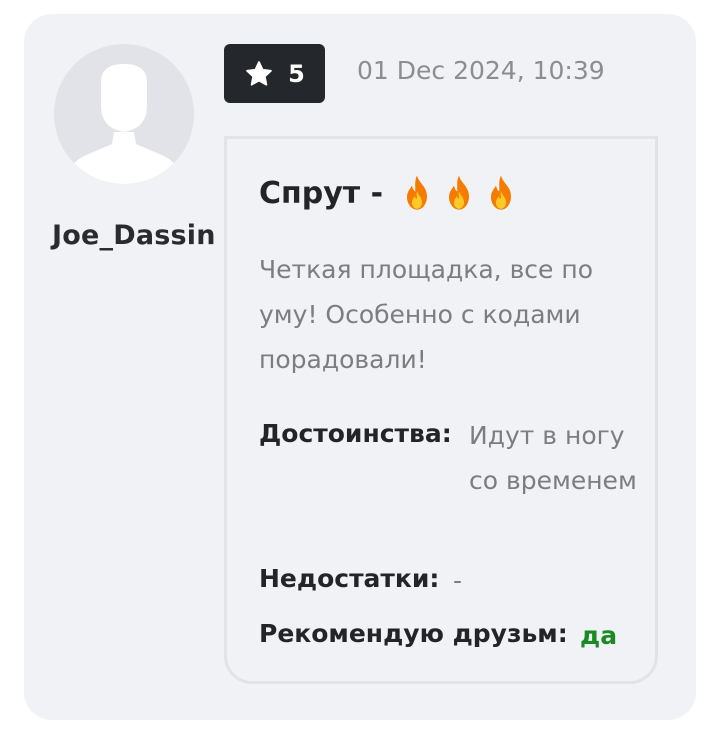 The image size is (720, 730). What do you see at coordinates (259, 74) in the screenshot?
I see `star-icon` at bounding box center [259, 74].